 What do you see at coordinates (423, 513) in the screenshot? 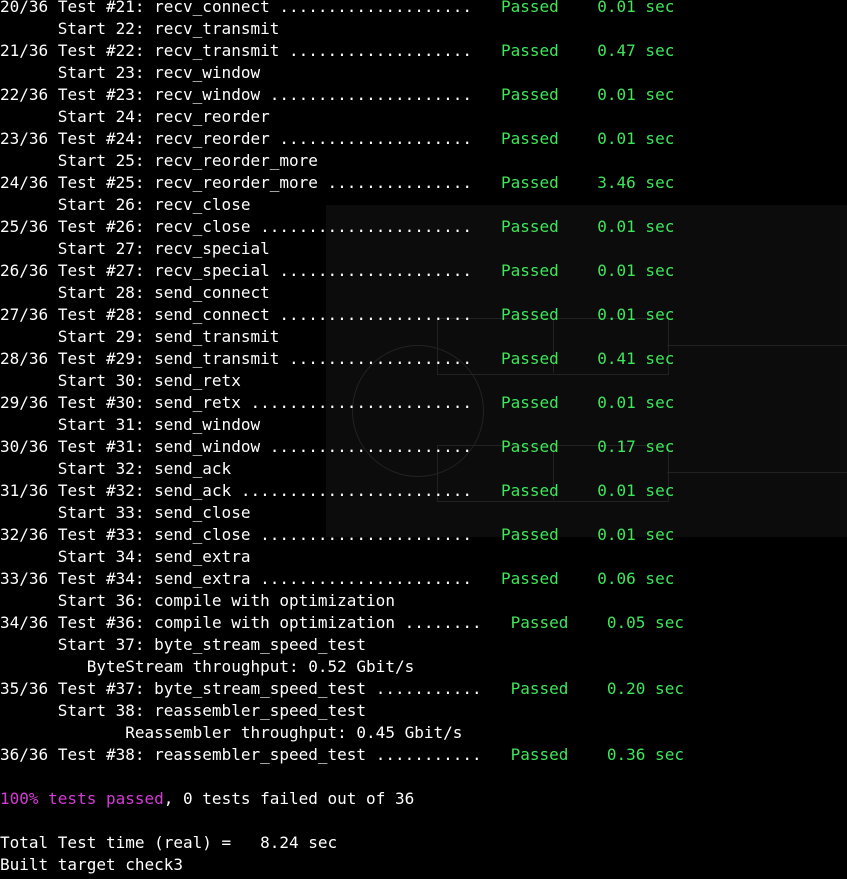
I see `test-start-line: Start 33: send_close` at bounding box center [423, 513].